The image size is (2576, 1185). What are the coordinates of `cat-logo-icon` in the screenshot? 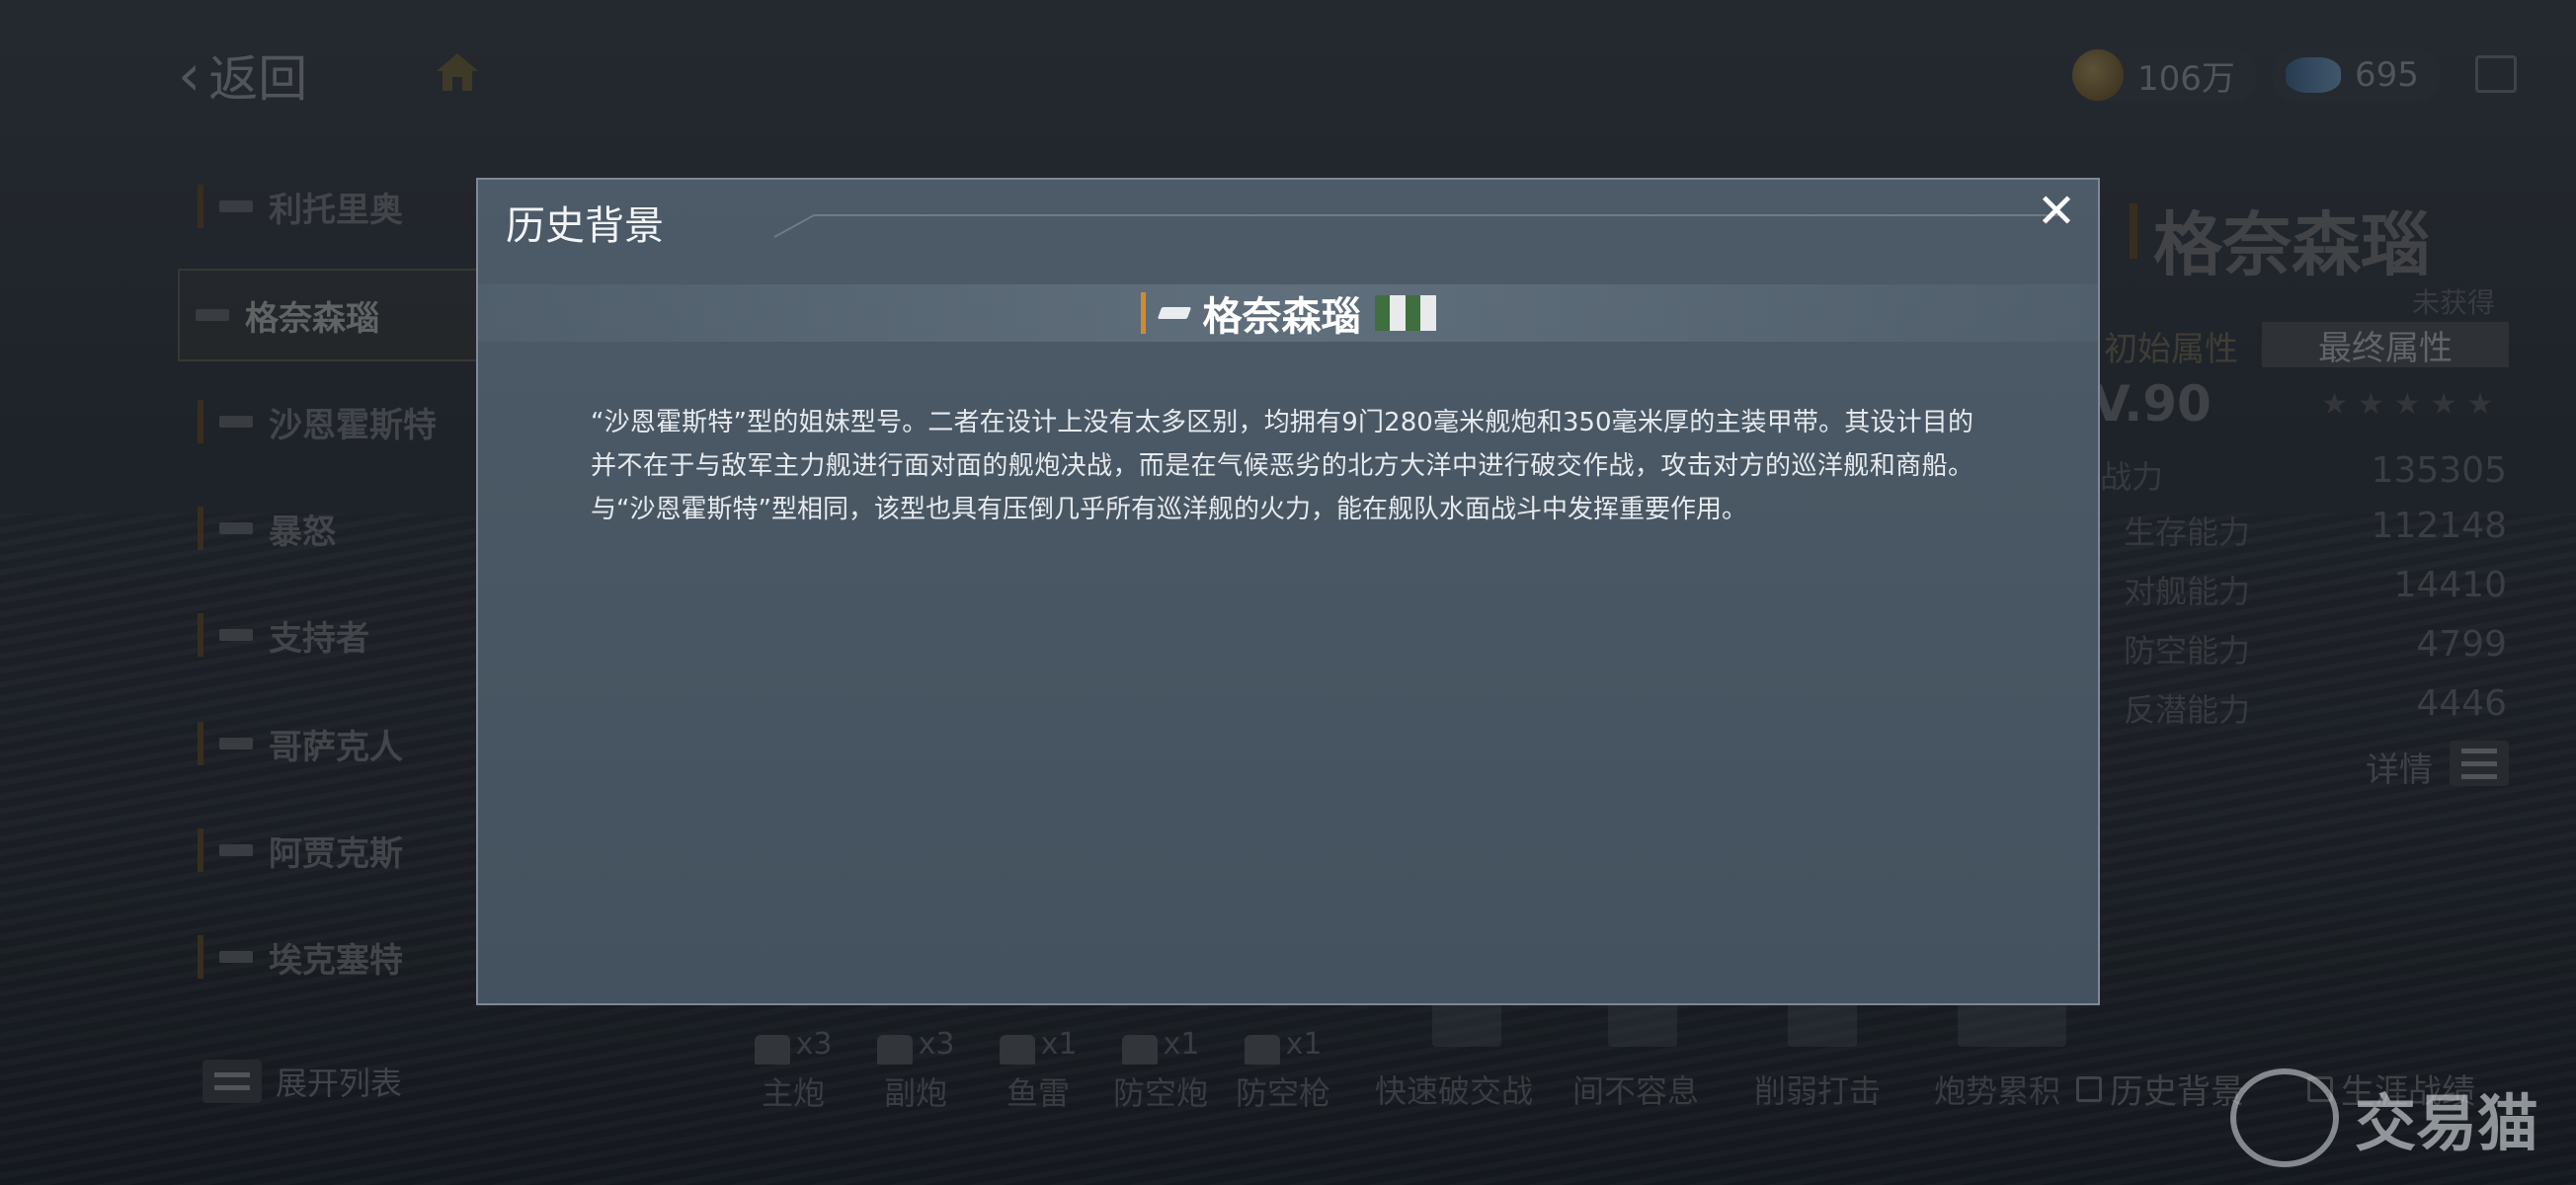 It's located at (2284, 1117).